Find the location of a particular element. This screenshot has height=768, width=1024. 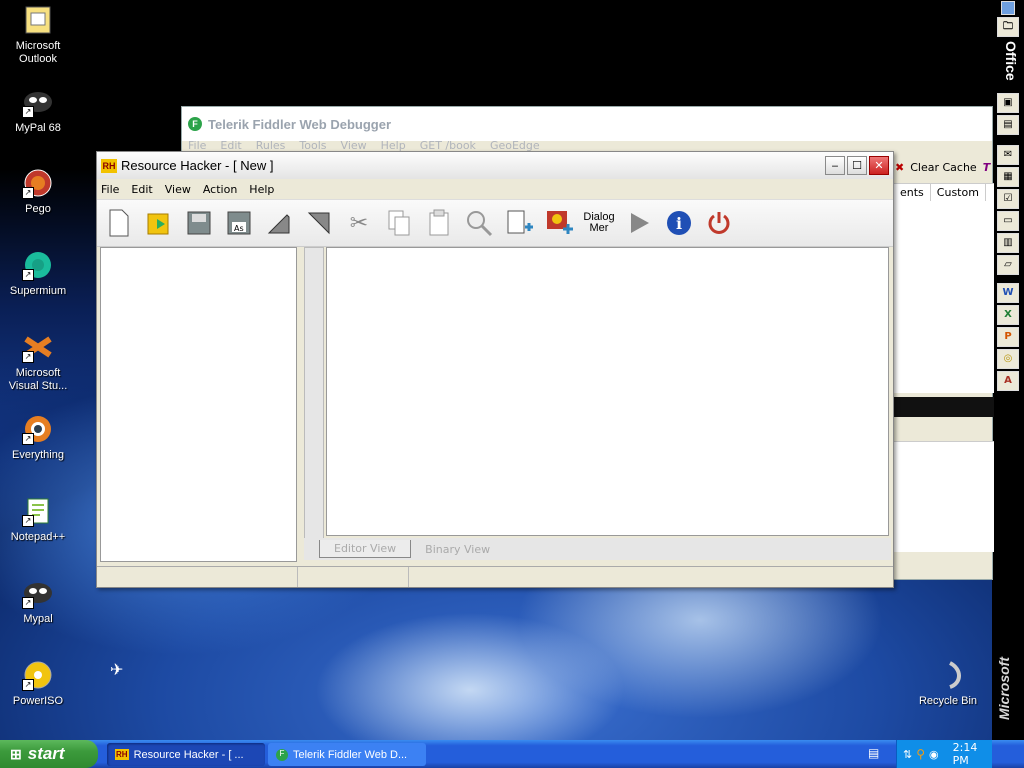

view-tabs: Editor View Binary View is located at coordinates (597, 549).